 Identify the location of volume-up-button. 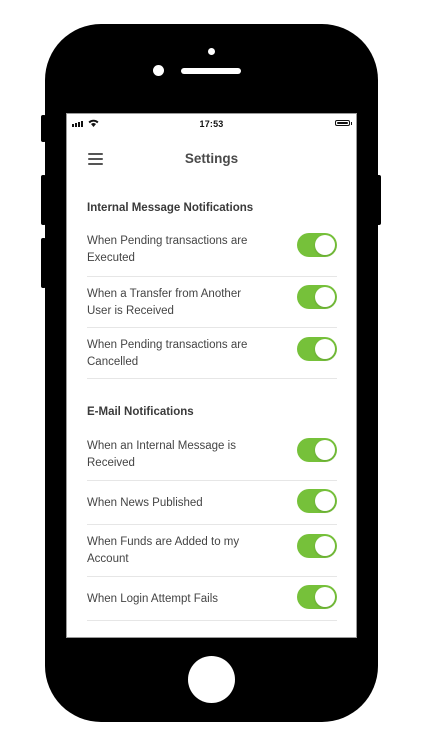
(43, 200).